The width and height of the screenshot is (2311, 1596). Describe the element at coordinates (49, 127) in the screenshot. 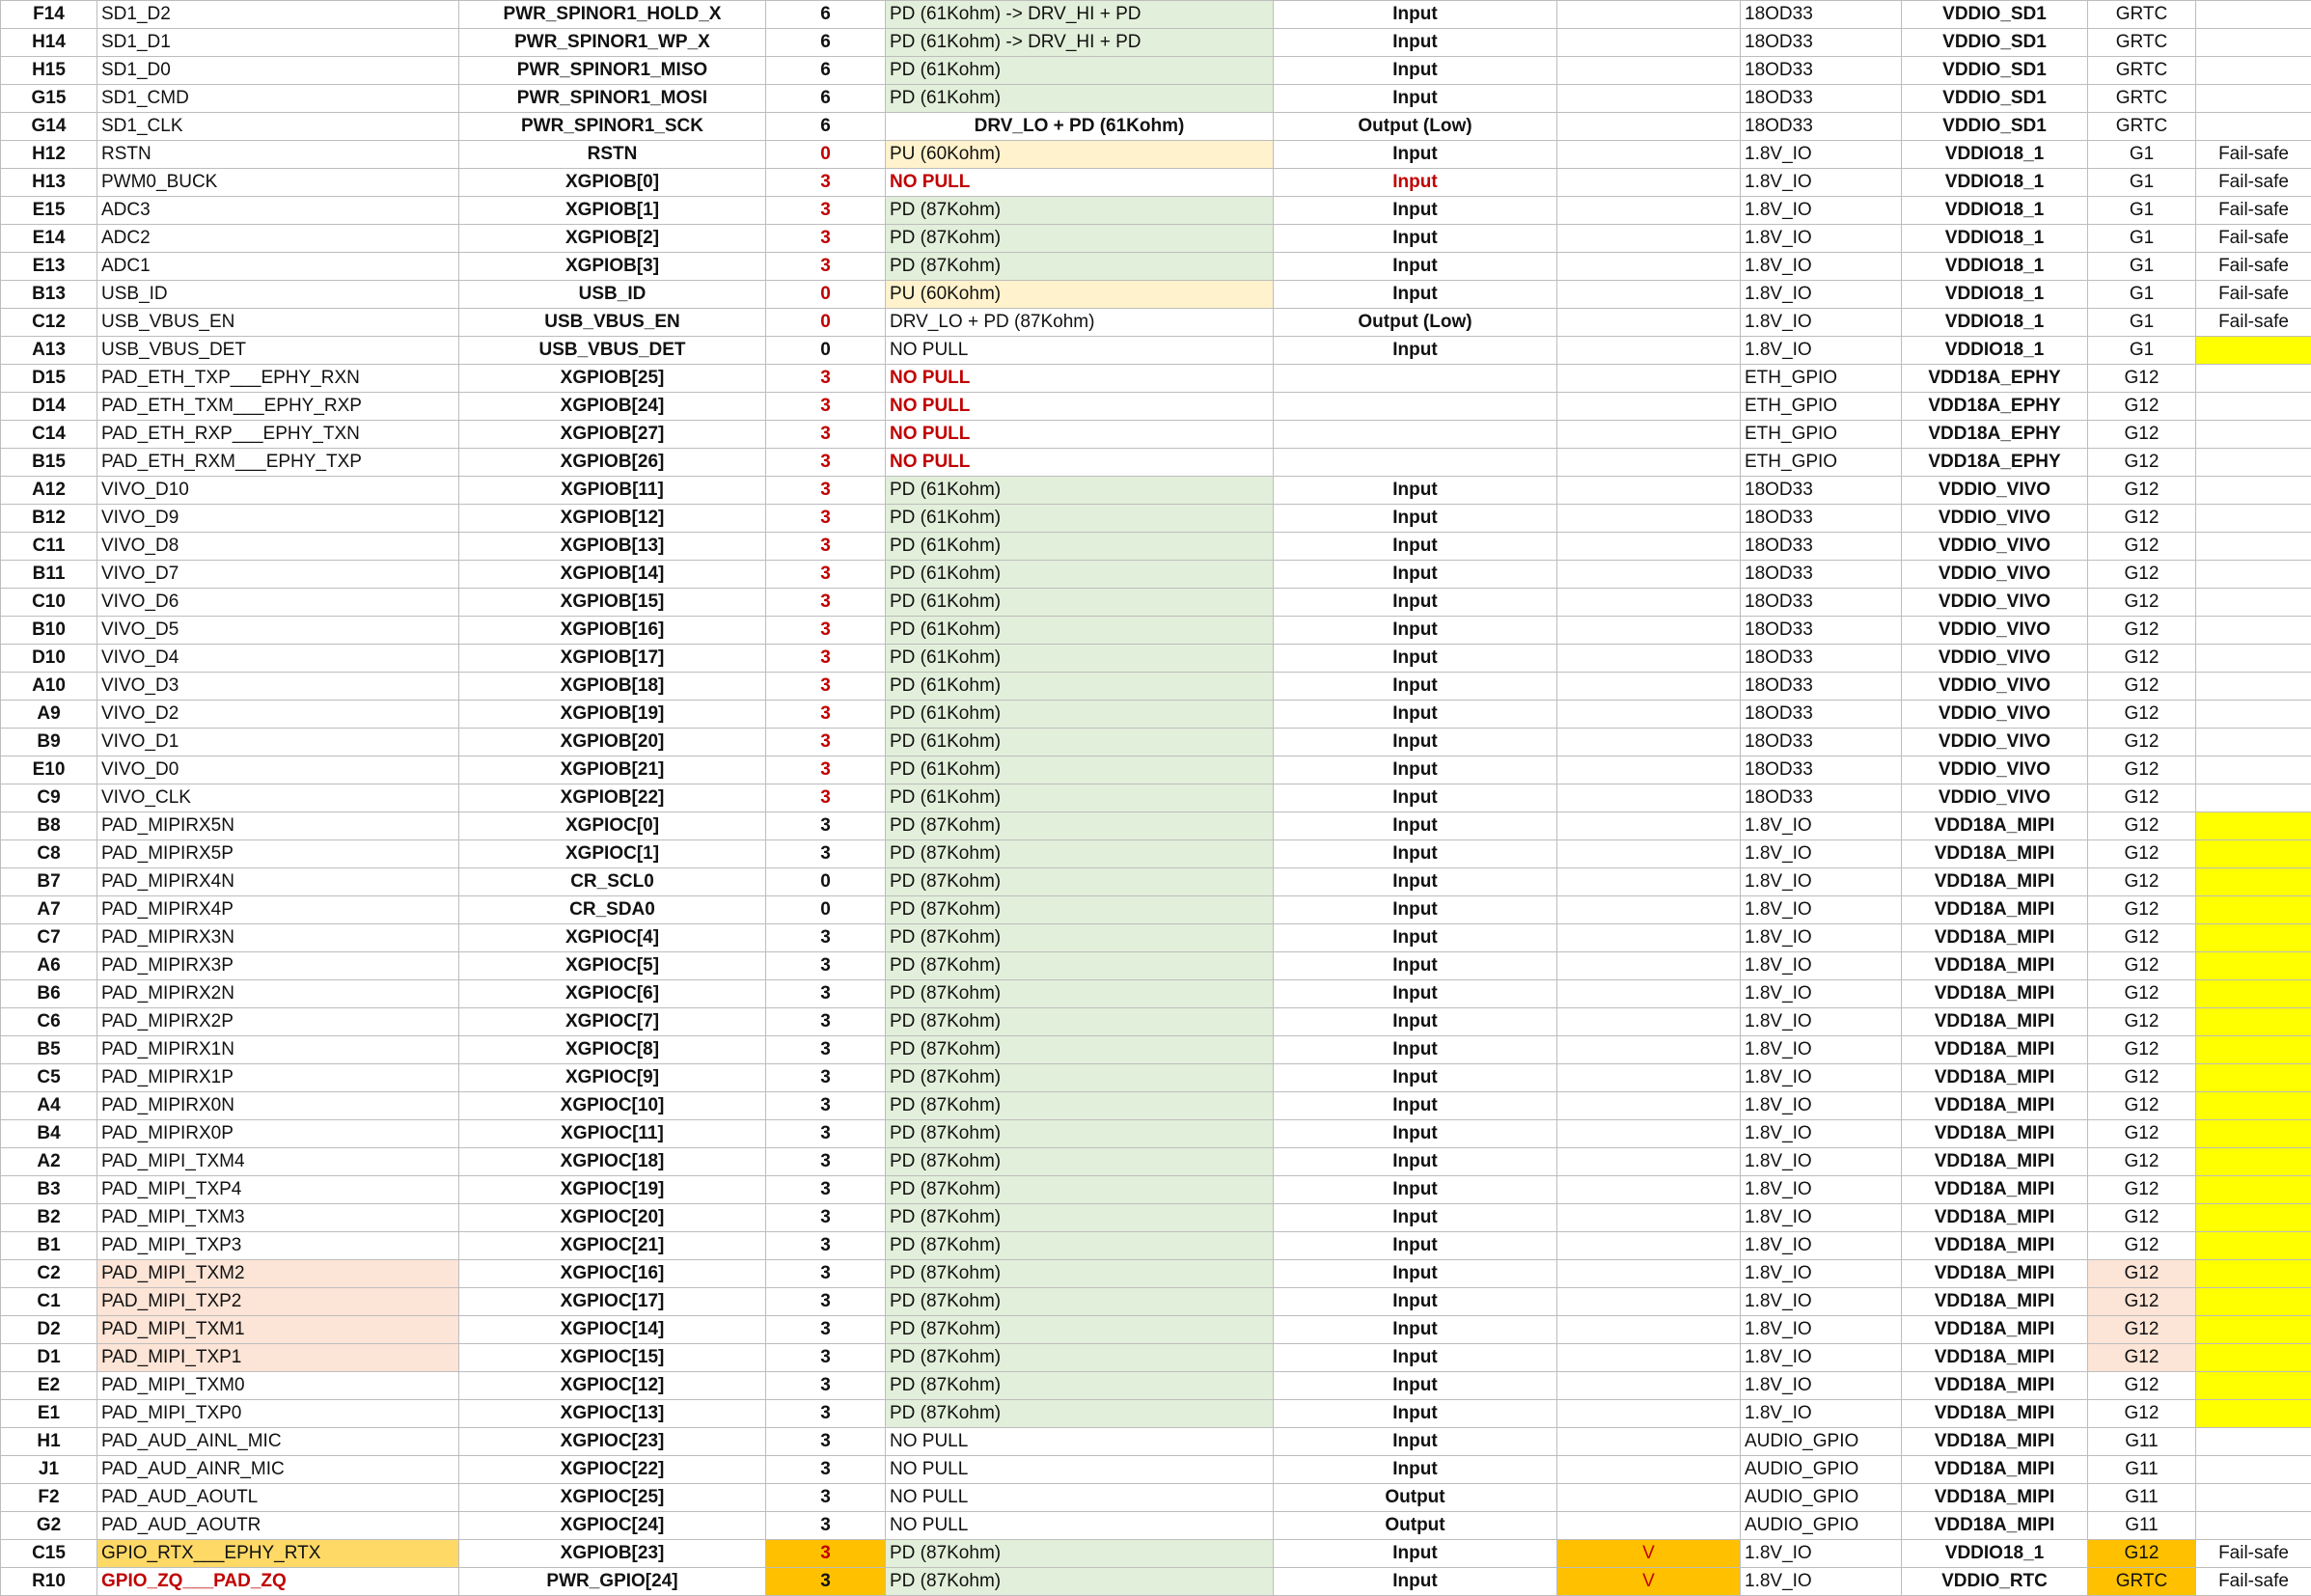

I see `cell-ball: G14` at that location.